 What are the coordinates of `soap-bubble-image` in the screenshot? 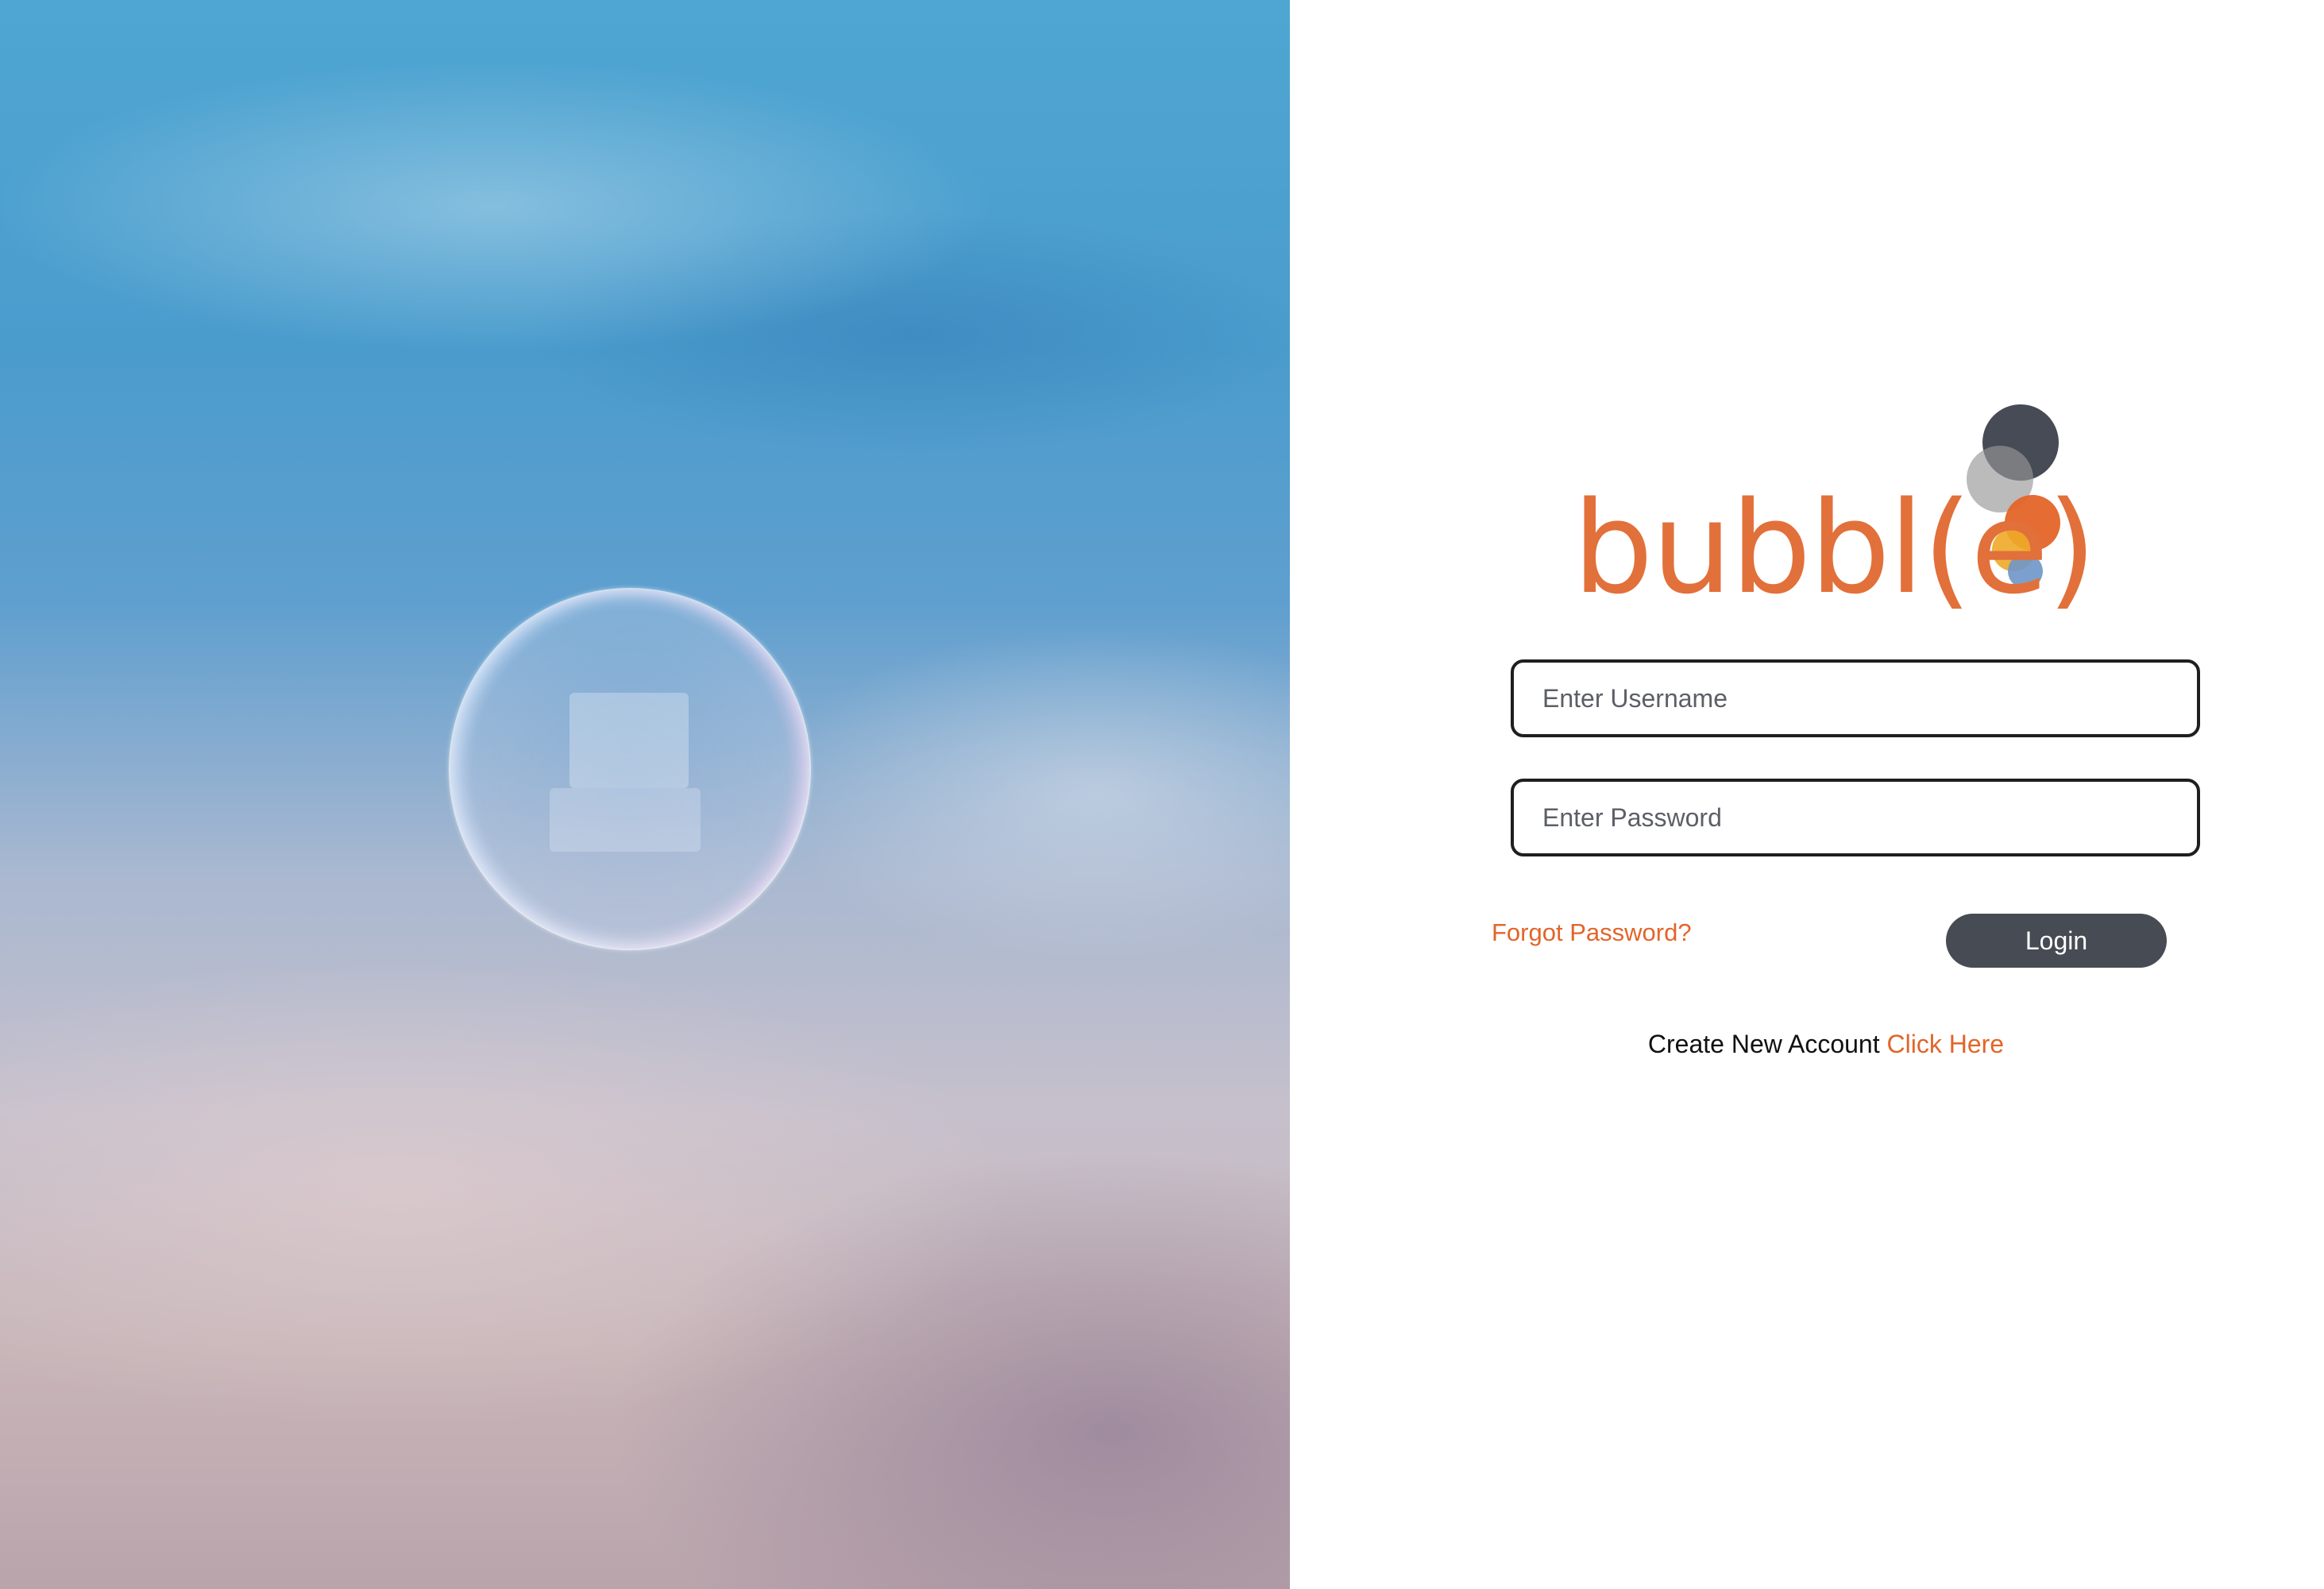 It's located at (630, 769).